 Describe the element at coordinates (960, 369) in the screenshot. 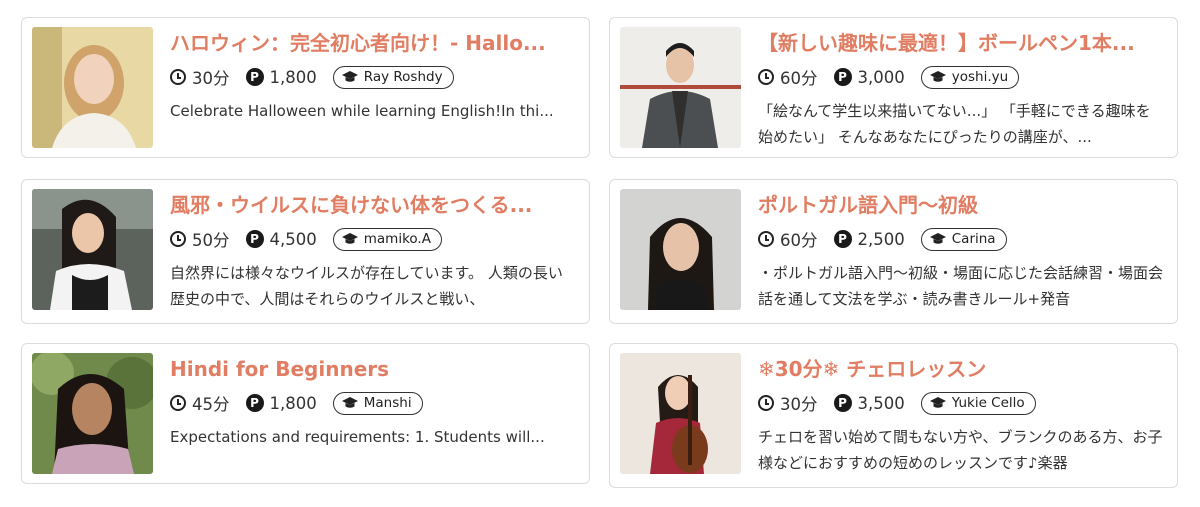

I see `course-title: ❄30分❄ チェロレッスン` at that location.